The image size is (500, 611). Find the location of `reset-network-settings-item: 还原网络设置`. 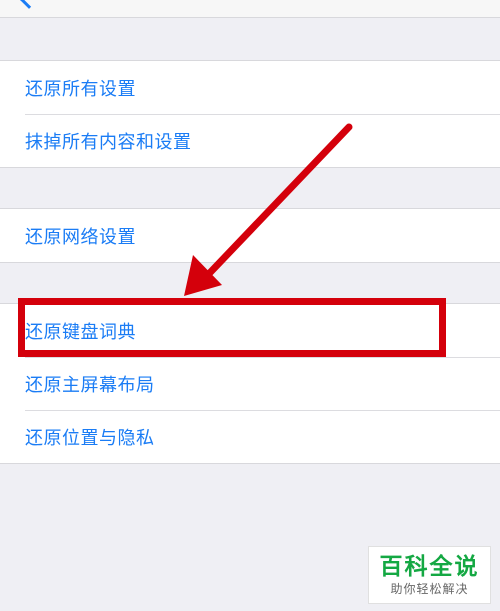

reset-network-settings-item: 还原网络设置 is located at coordinates (250, 235).